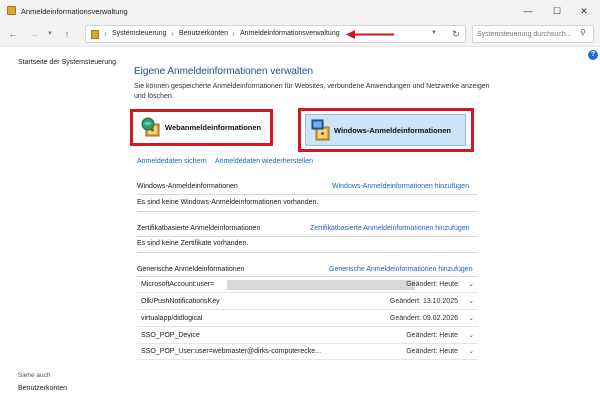 Image resolution: width=600 pixels, height=406 pixels. I want to click on generic-credential-row: MicrosoftAccount:user= Geändert: Heute ⌄, so click(307, 285).